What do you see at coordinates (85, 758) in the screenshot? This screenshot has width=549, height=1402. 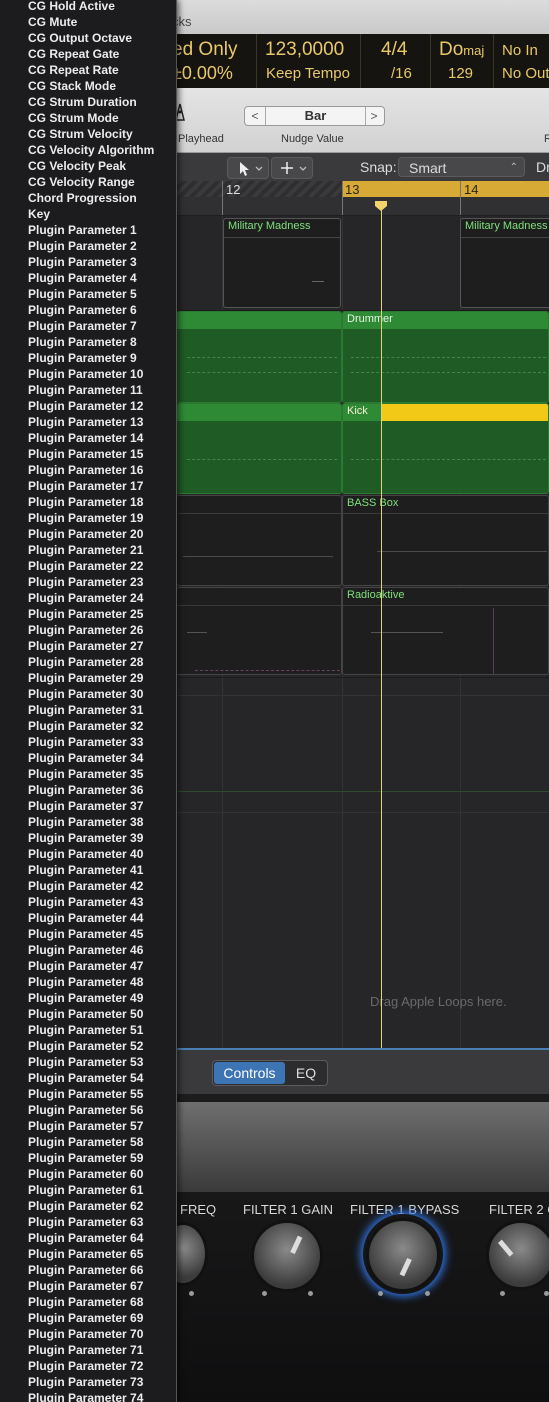 I see `menu-item: Plugin Parameter 34` at bounding box center [85, 758].